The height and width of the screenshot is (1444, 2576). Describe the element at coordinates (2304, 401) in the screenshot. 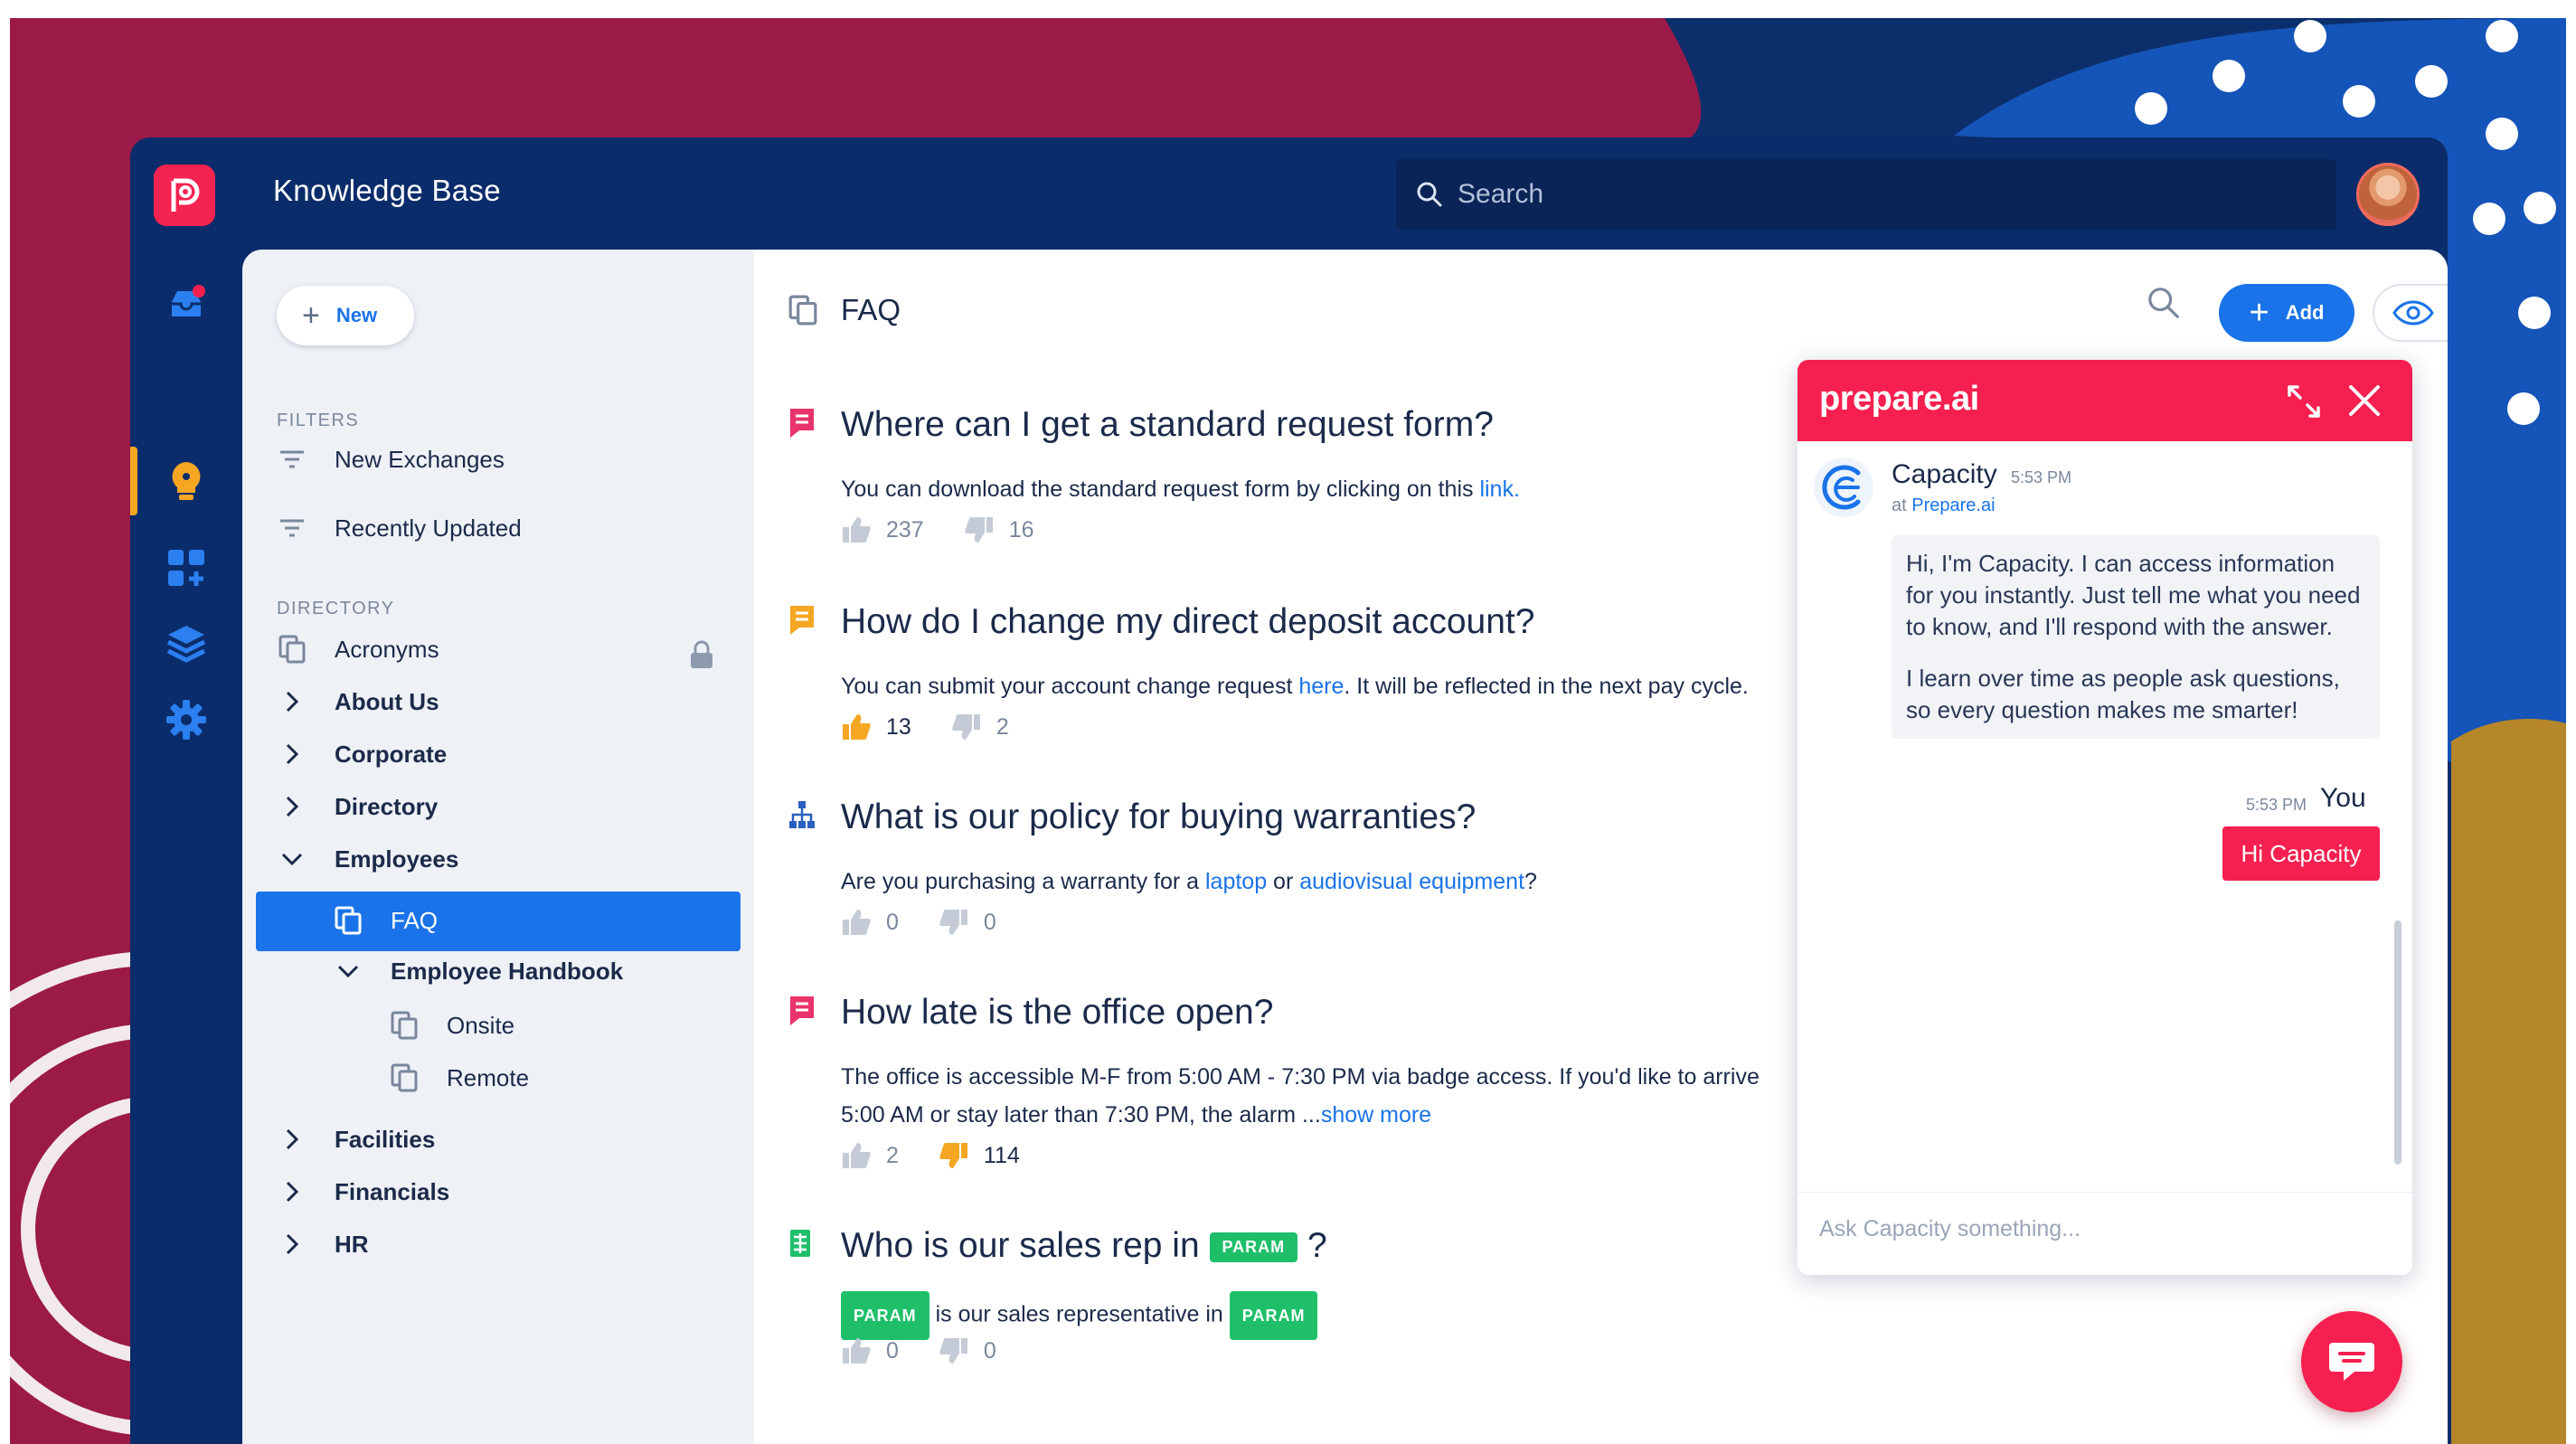

I see `expand-icon` at that location.